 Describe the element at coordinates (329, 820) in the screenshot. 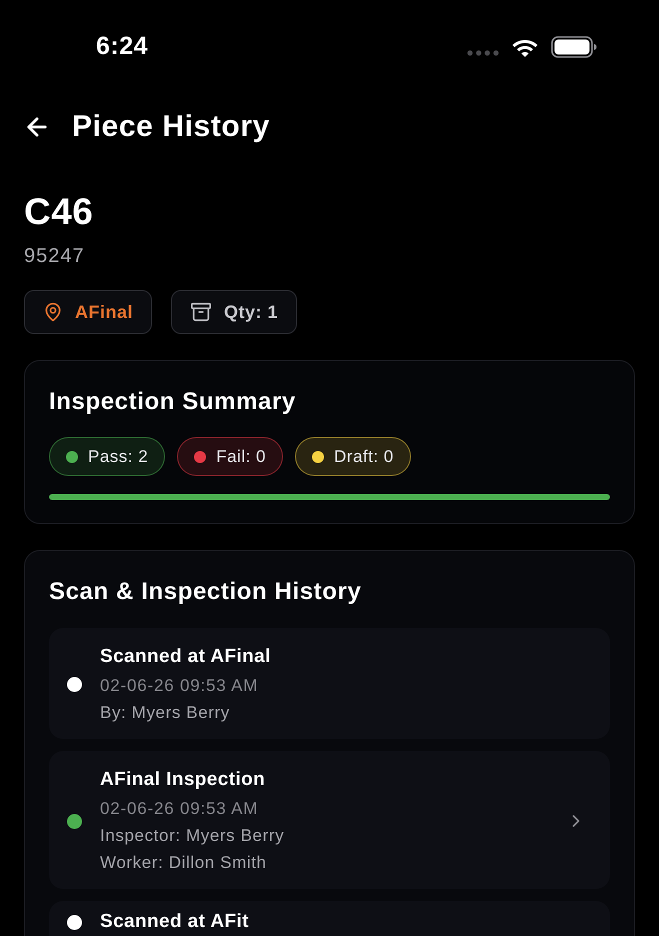

I see `history-entry: AFinal Inspection 02-06-26 09:53 AM Inspector: Myers Berry Worker: Dillon Smith` at that location.